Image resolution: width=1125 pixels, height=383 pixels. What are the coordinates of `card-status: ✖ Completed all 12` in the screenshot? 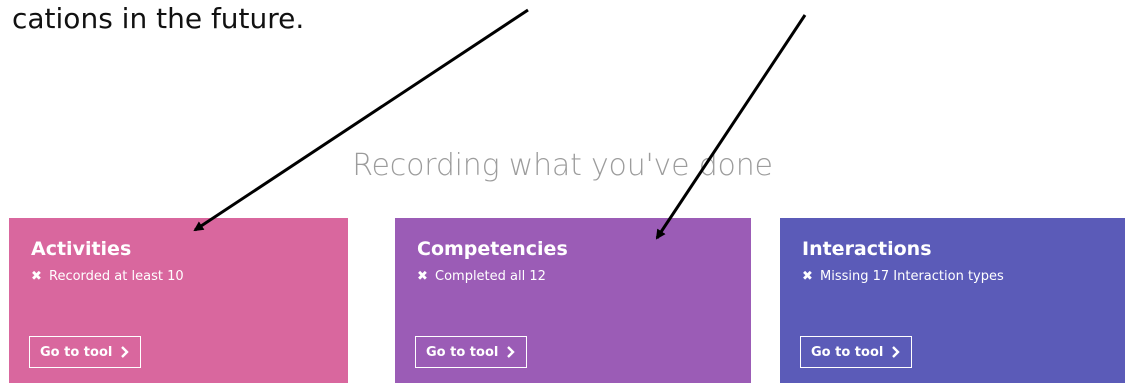 It's located at (573, 277).